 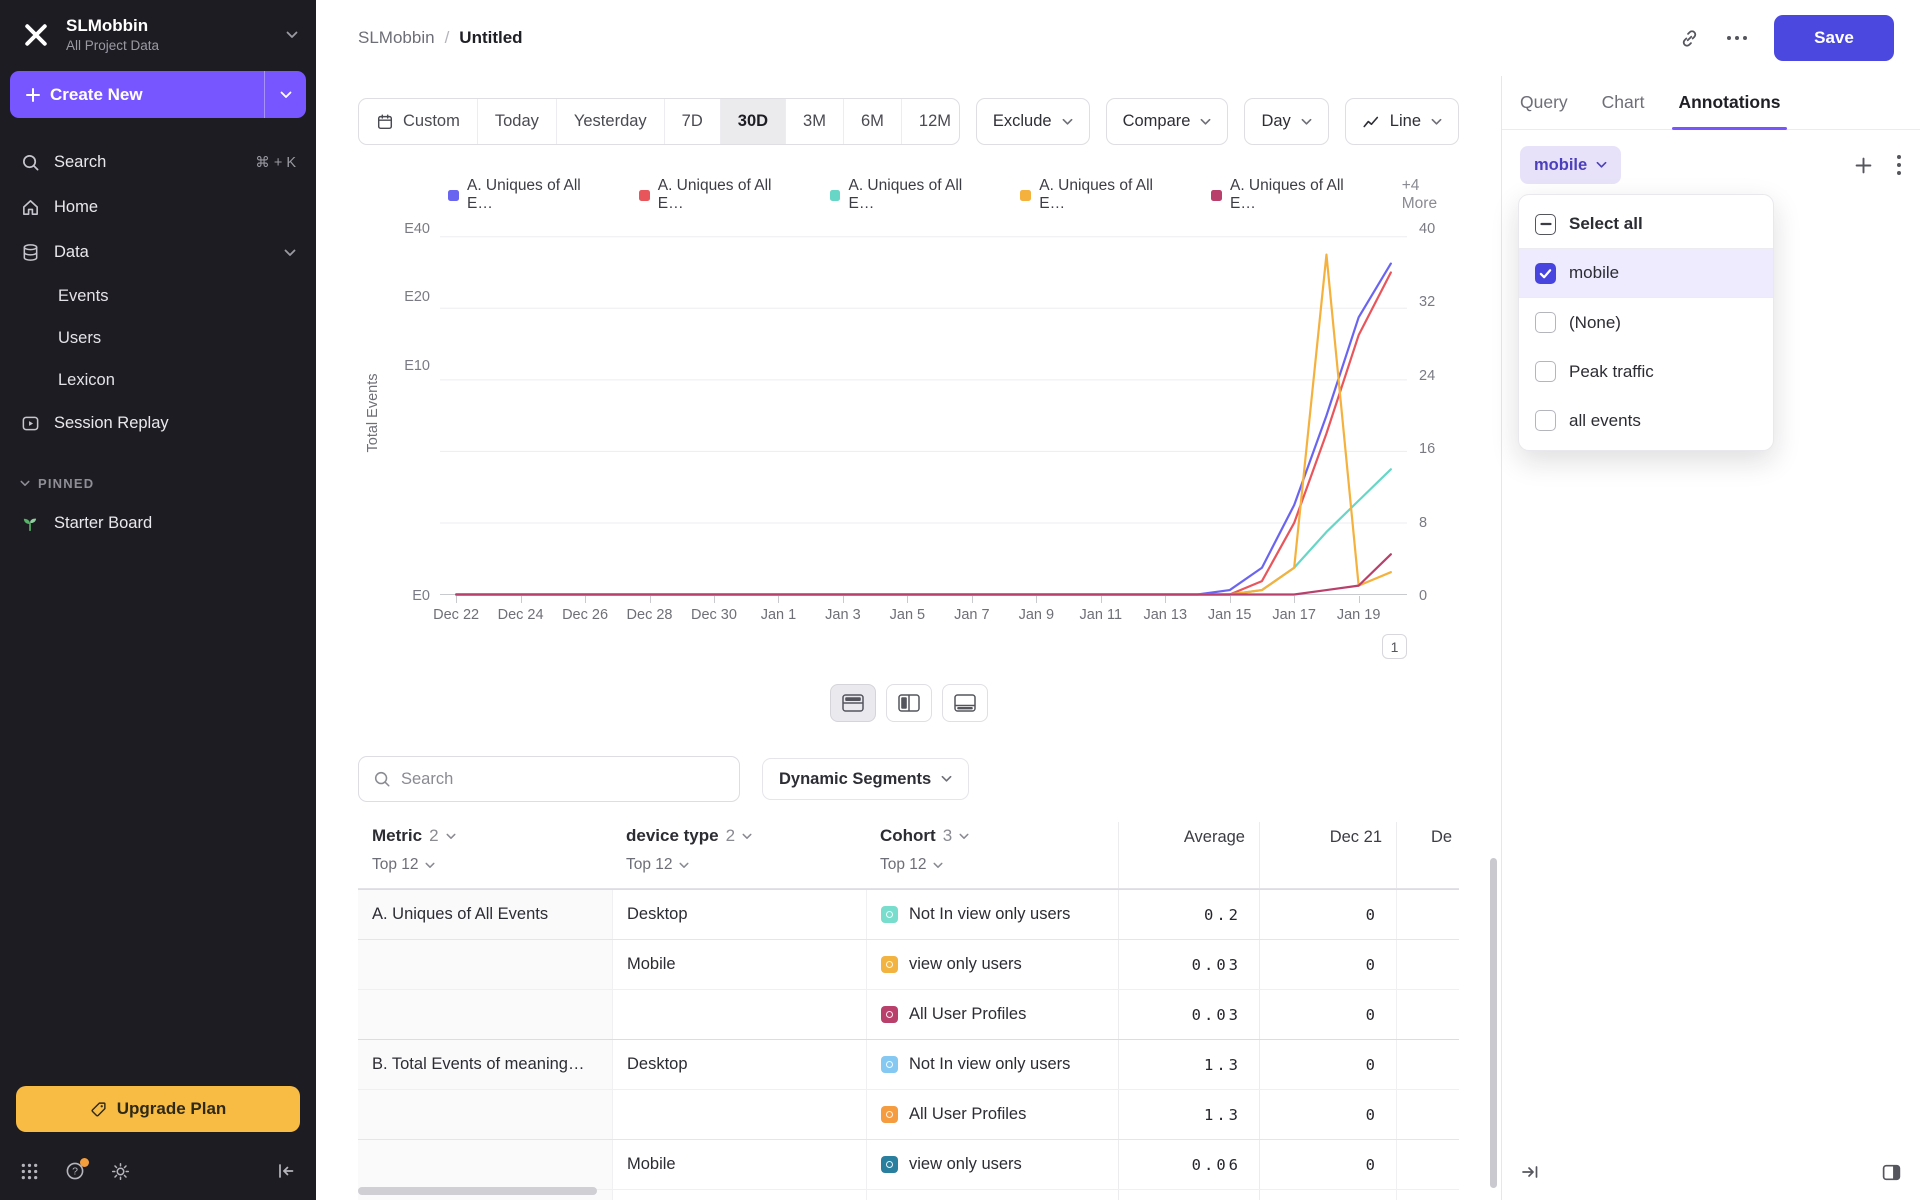 What do you see at coordinates (396, 38) in the screenshot?
I see `breadcrumb-project: SLMobbin` at bounding box center [396, 38].